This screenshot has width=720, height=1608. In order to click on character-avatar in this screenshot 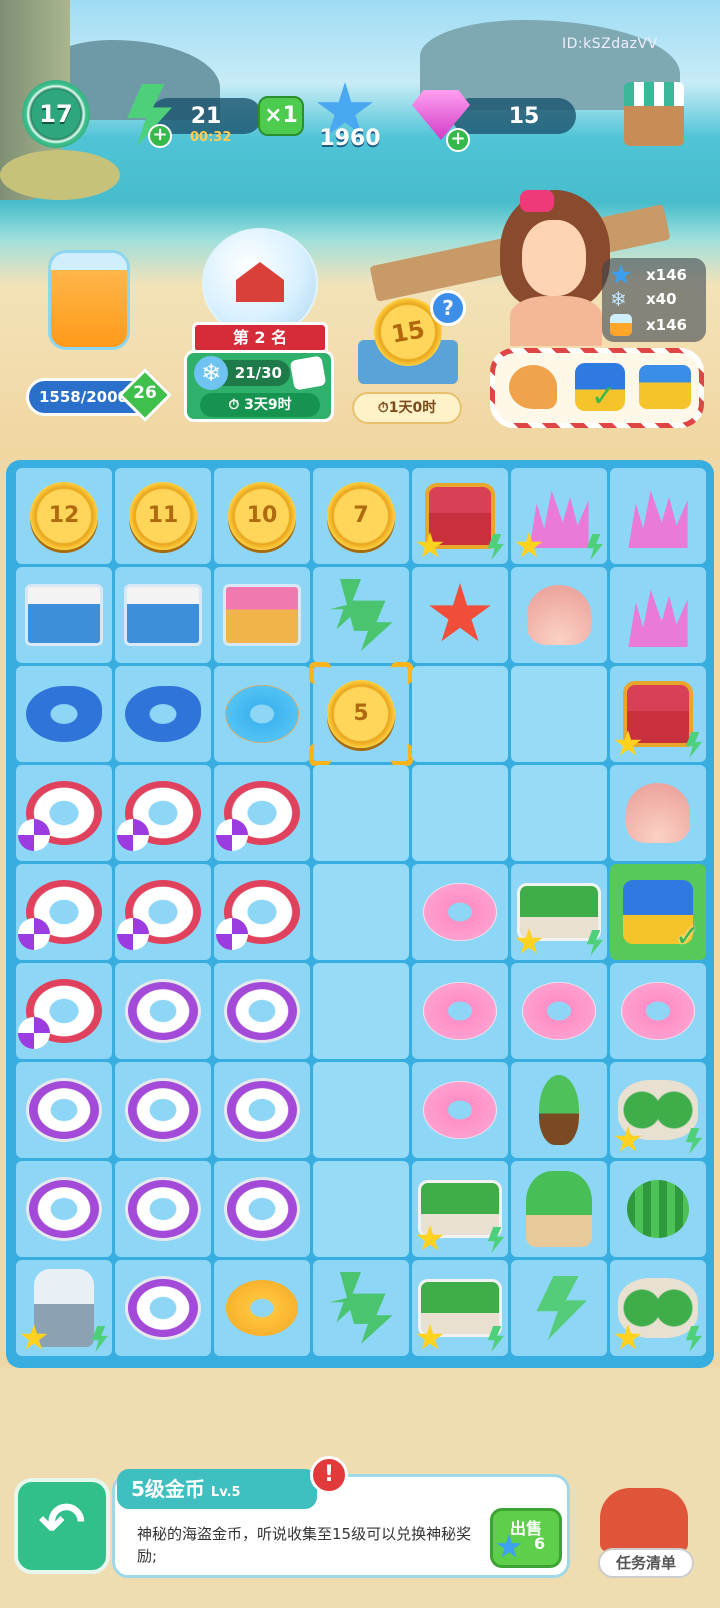, I will do `click(555, 268)`.